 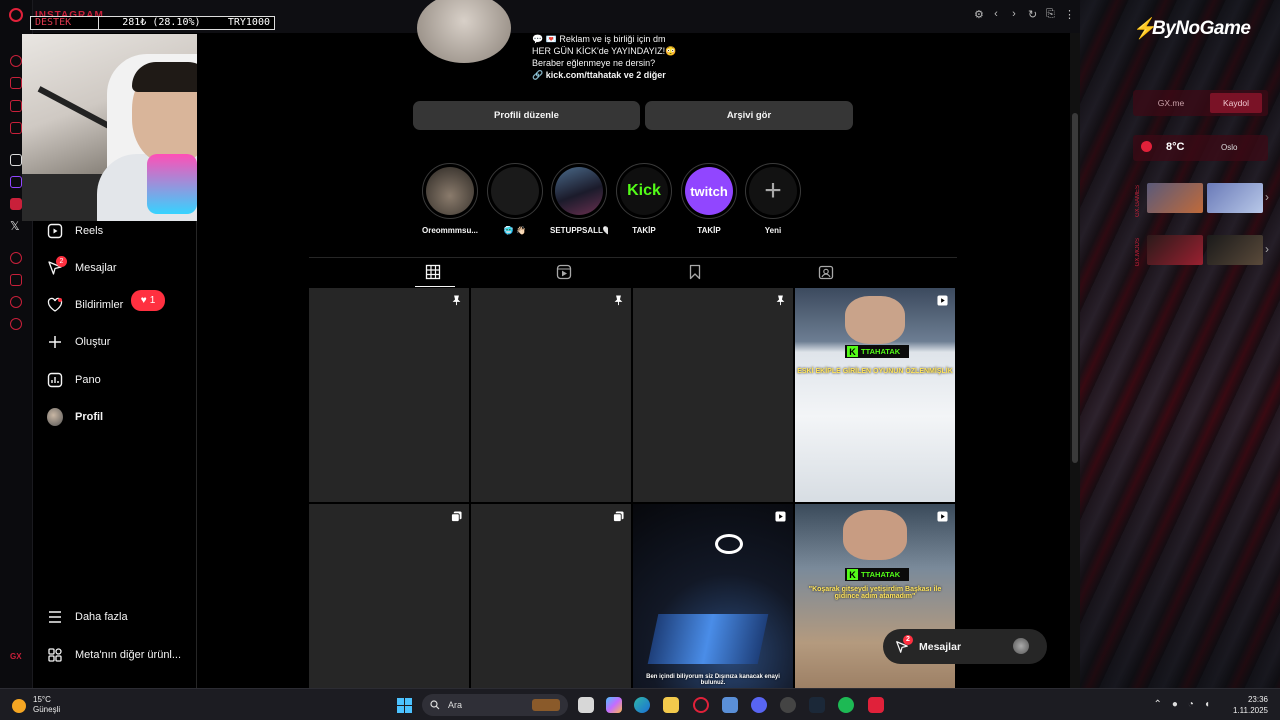 What do you see at coordinates (773, 199) in the screenshot?
I see `highlight-new: + Yeni` at bounding box center [773, 199].